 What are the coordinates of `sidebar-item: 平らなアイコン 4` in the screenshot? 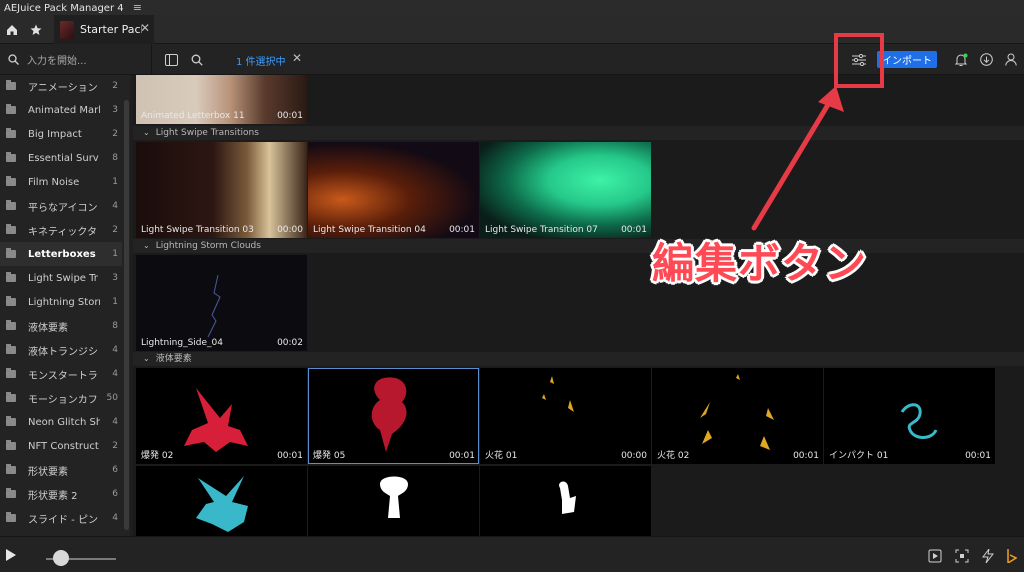 It's located at (61, 206).